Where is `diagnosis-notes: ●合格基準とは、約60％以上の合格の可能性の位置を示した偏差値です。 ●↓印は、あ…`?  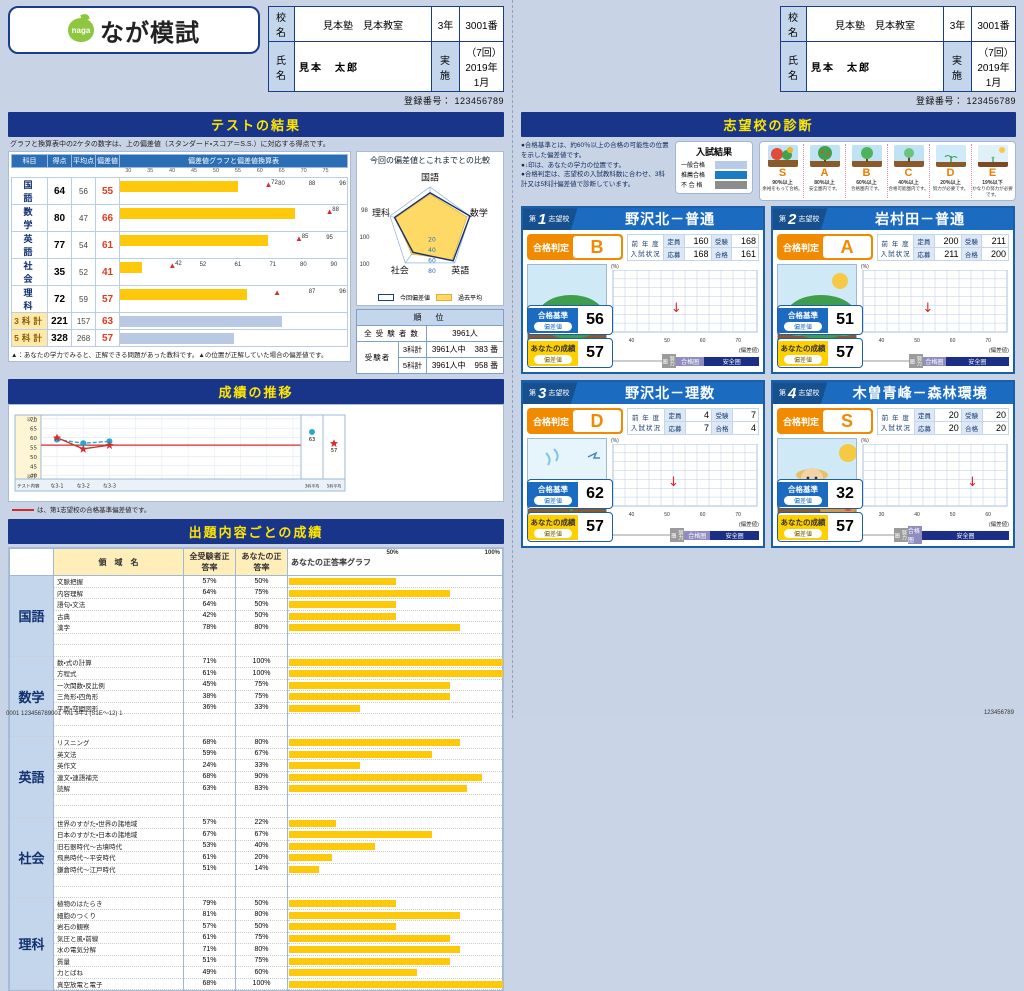 diagnosis-notes: ●合格基準とは、約60％以上の合格の可能性の位置を示した偏差値です。 ●↓印は、あ… is located at coordinates (595, 165).